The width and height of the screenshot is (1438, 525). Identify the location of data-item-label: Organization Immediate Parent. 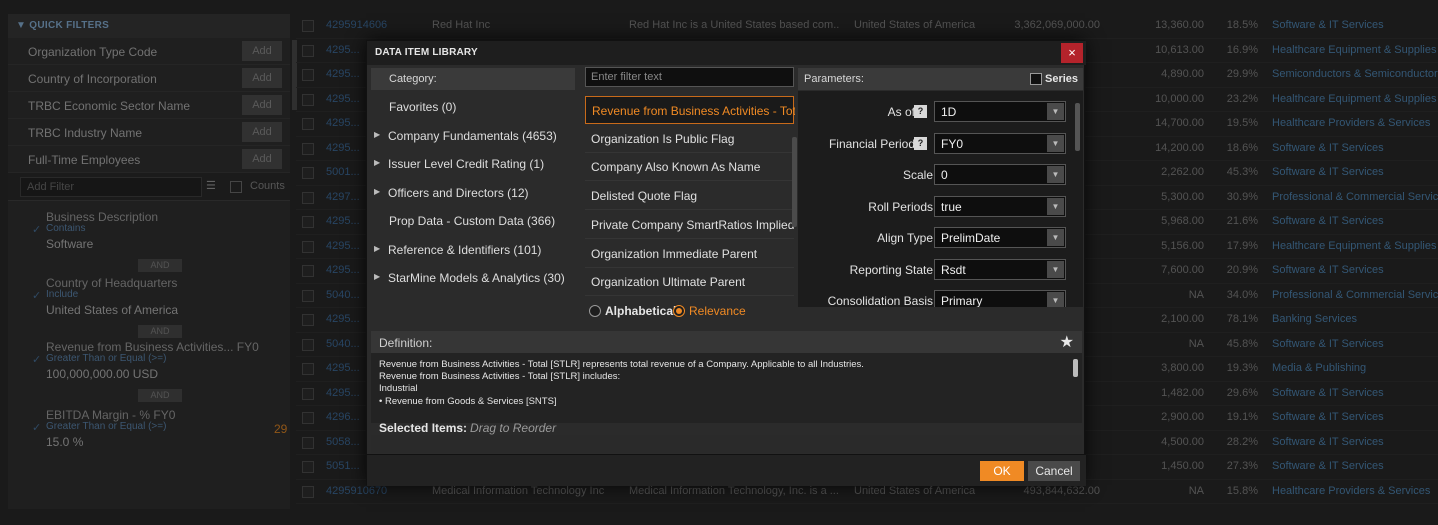
(674, 253).